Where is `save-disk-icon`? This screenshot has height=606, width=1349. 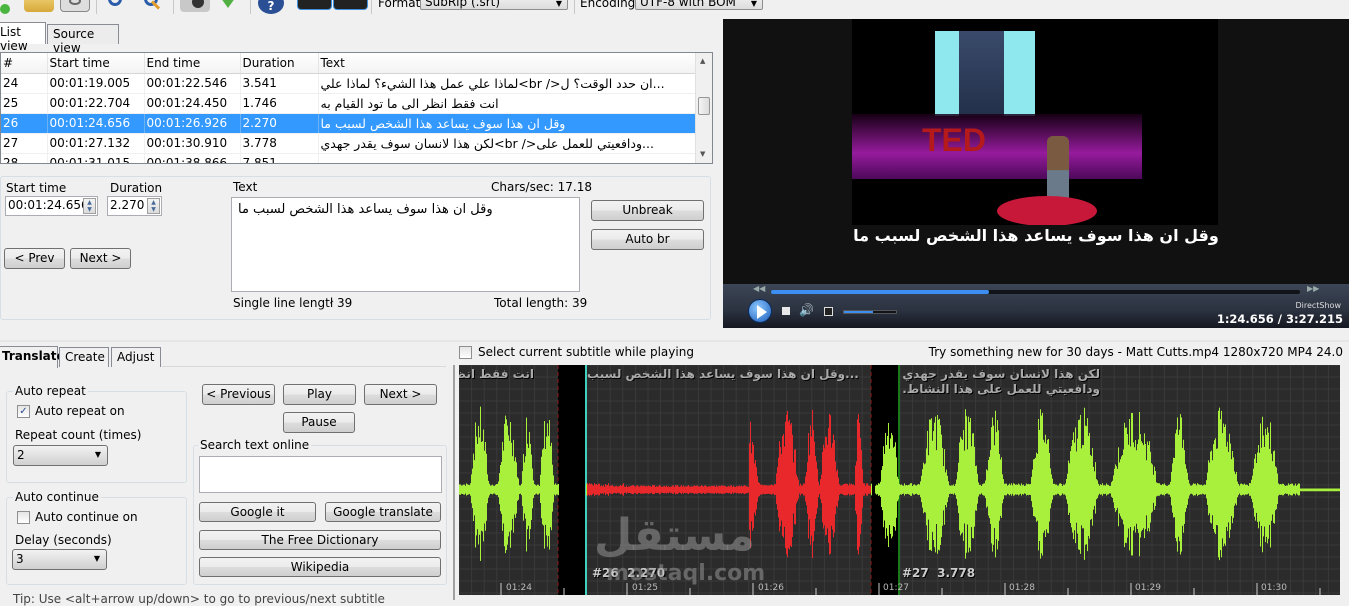
save-disk-icon is located at coordinates (75, 6).